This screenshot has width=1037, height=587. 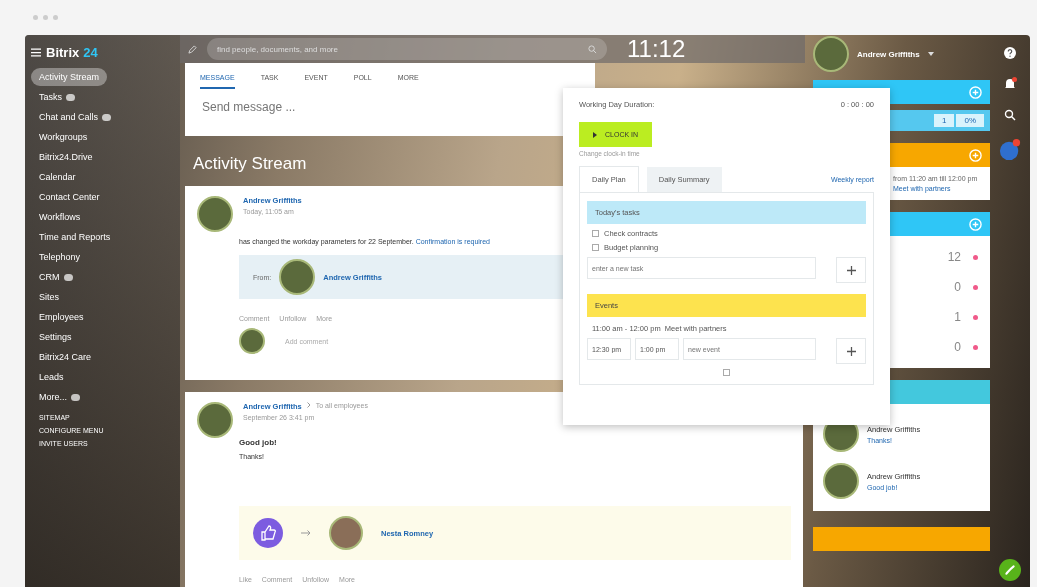 What do you see at coordinates (1010, 84) in the screenshot?
I see `notification-icon` at bounding box center [1010, 84].